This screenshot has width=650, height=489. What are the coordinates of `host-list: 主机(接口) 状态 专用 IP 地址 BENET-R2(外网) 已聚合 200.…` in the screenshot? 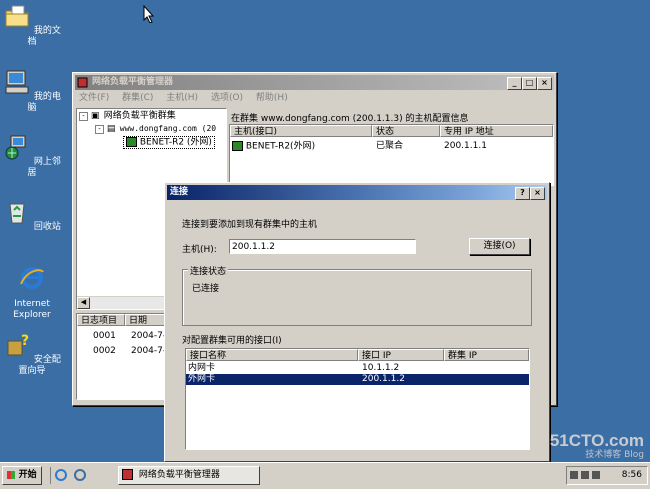 It's located at (391, 155).